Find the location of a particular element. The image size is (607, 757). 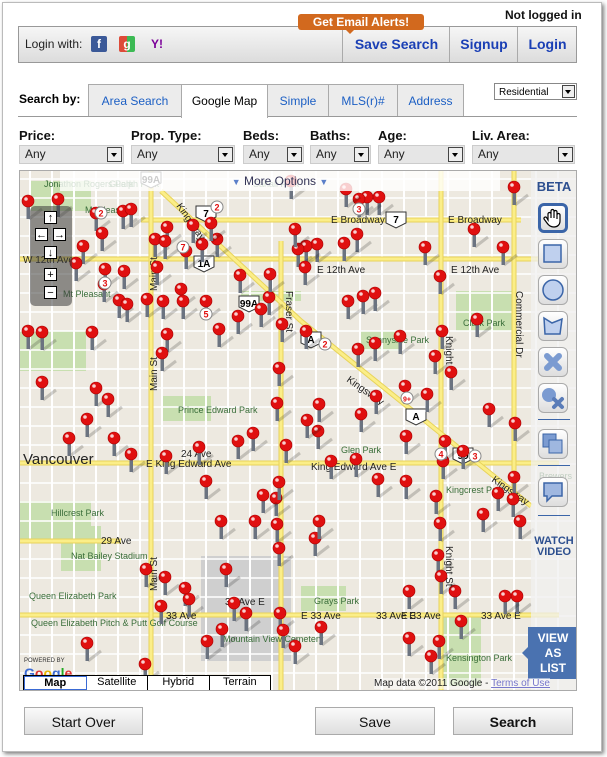

hand-icon is located at coordinates (553, 218).